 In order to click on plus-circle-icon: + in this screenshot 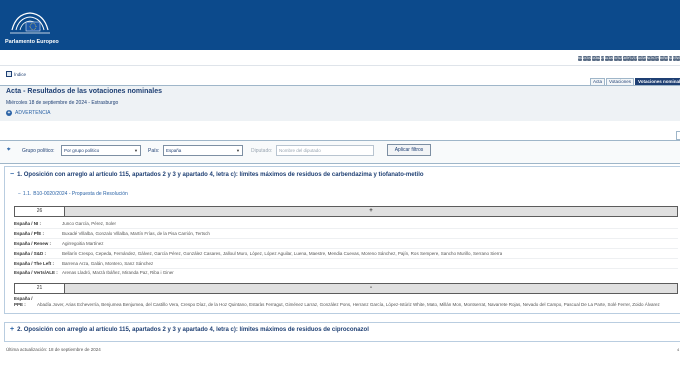, I will do `click(9, 113)`.